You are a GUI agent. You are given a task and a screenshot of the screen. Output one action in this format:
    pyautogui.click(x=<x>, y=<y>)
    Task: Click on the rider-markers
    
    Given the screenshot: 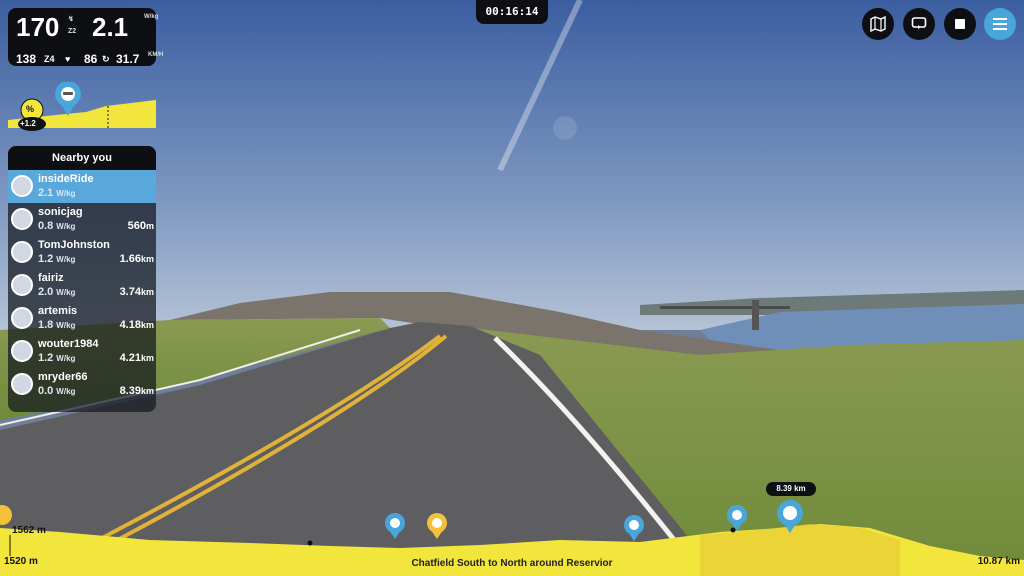 What is the action you would take?
    pyautogui.click(x=401, y=520)
    